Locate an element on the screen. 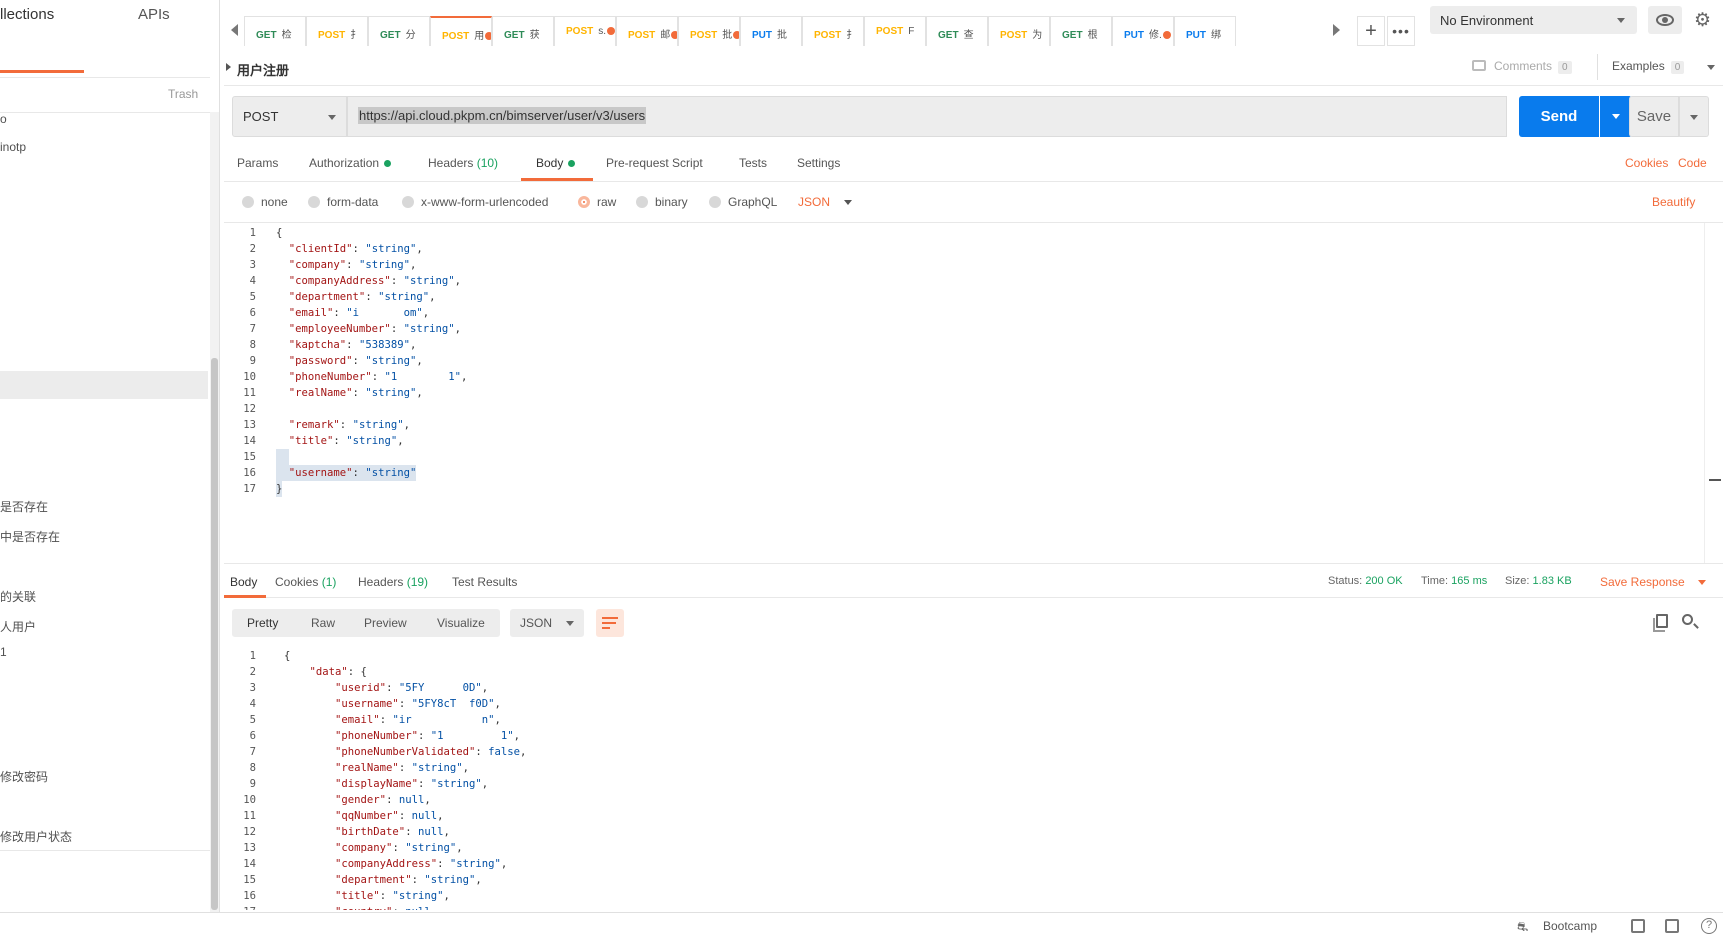  code-line: 11 "realName": "string", is located at coordinates (959, 393).